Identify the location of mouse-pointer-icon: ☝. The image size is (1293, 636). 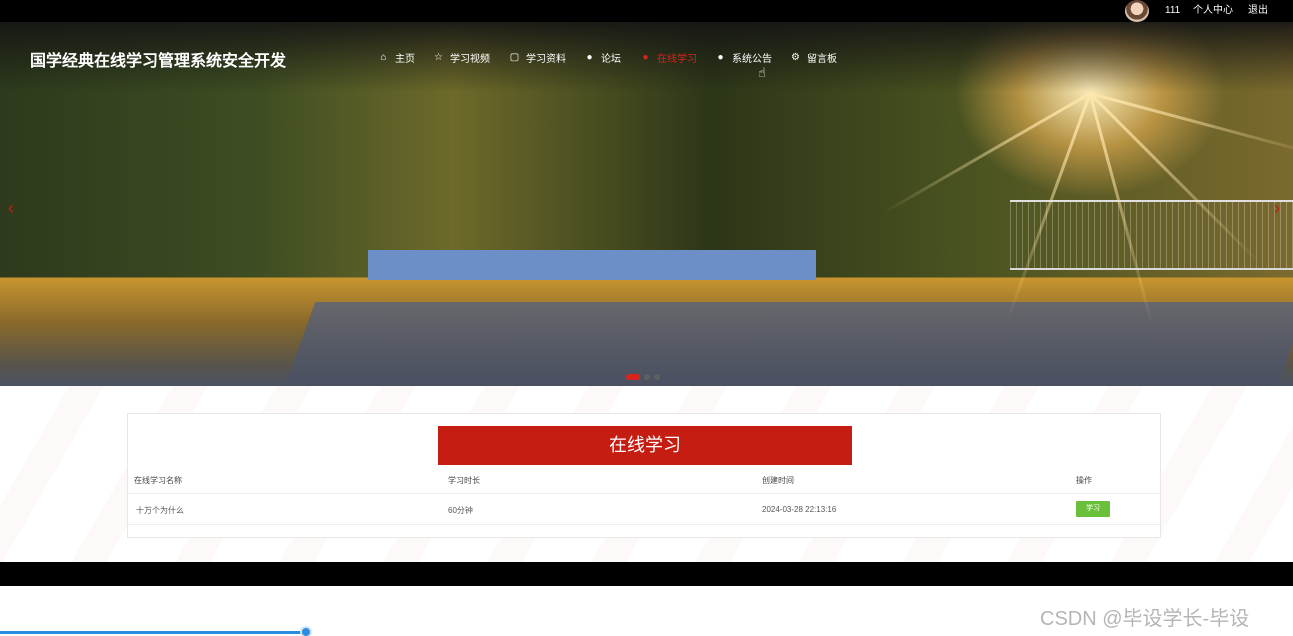
(762, 72).